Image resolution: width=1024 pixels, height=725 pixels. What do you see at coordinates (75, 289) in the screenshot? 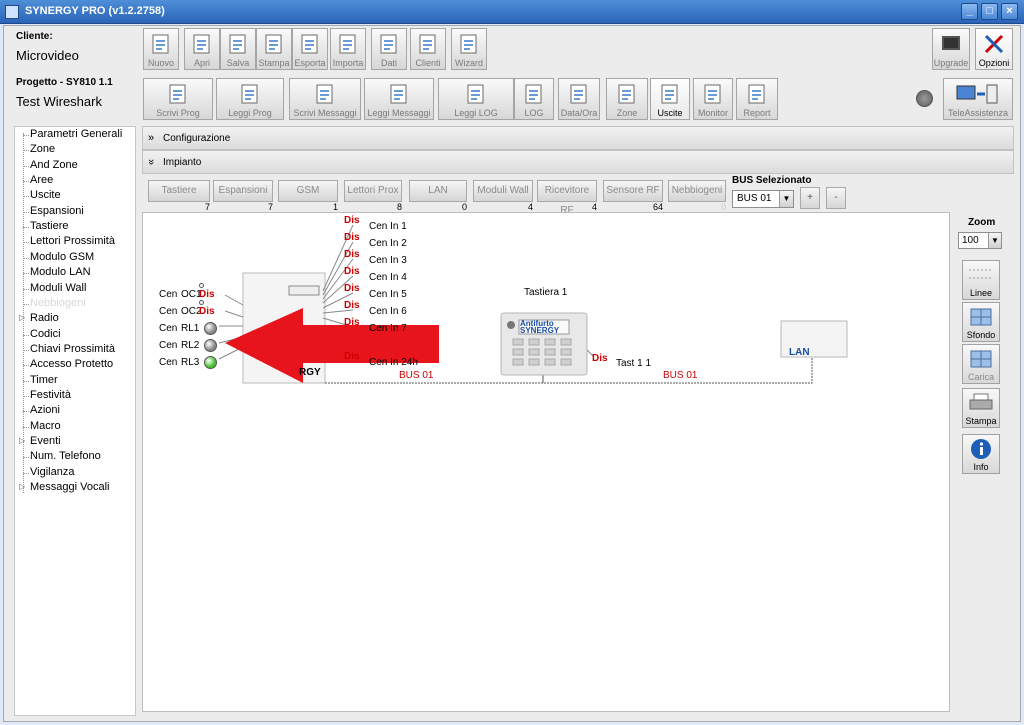
I see `tree-item: Moduli Wall` at bounding box center [75, 289].